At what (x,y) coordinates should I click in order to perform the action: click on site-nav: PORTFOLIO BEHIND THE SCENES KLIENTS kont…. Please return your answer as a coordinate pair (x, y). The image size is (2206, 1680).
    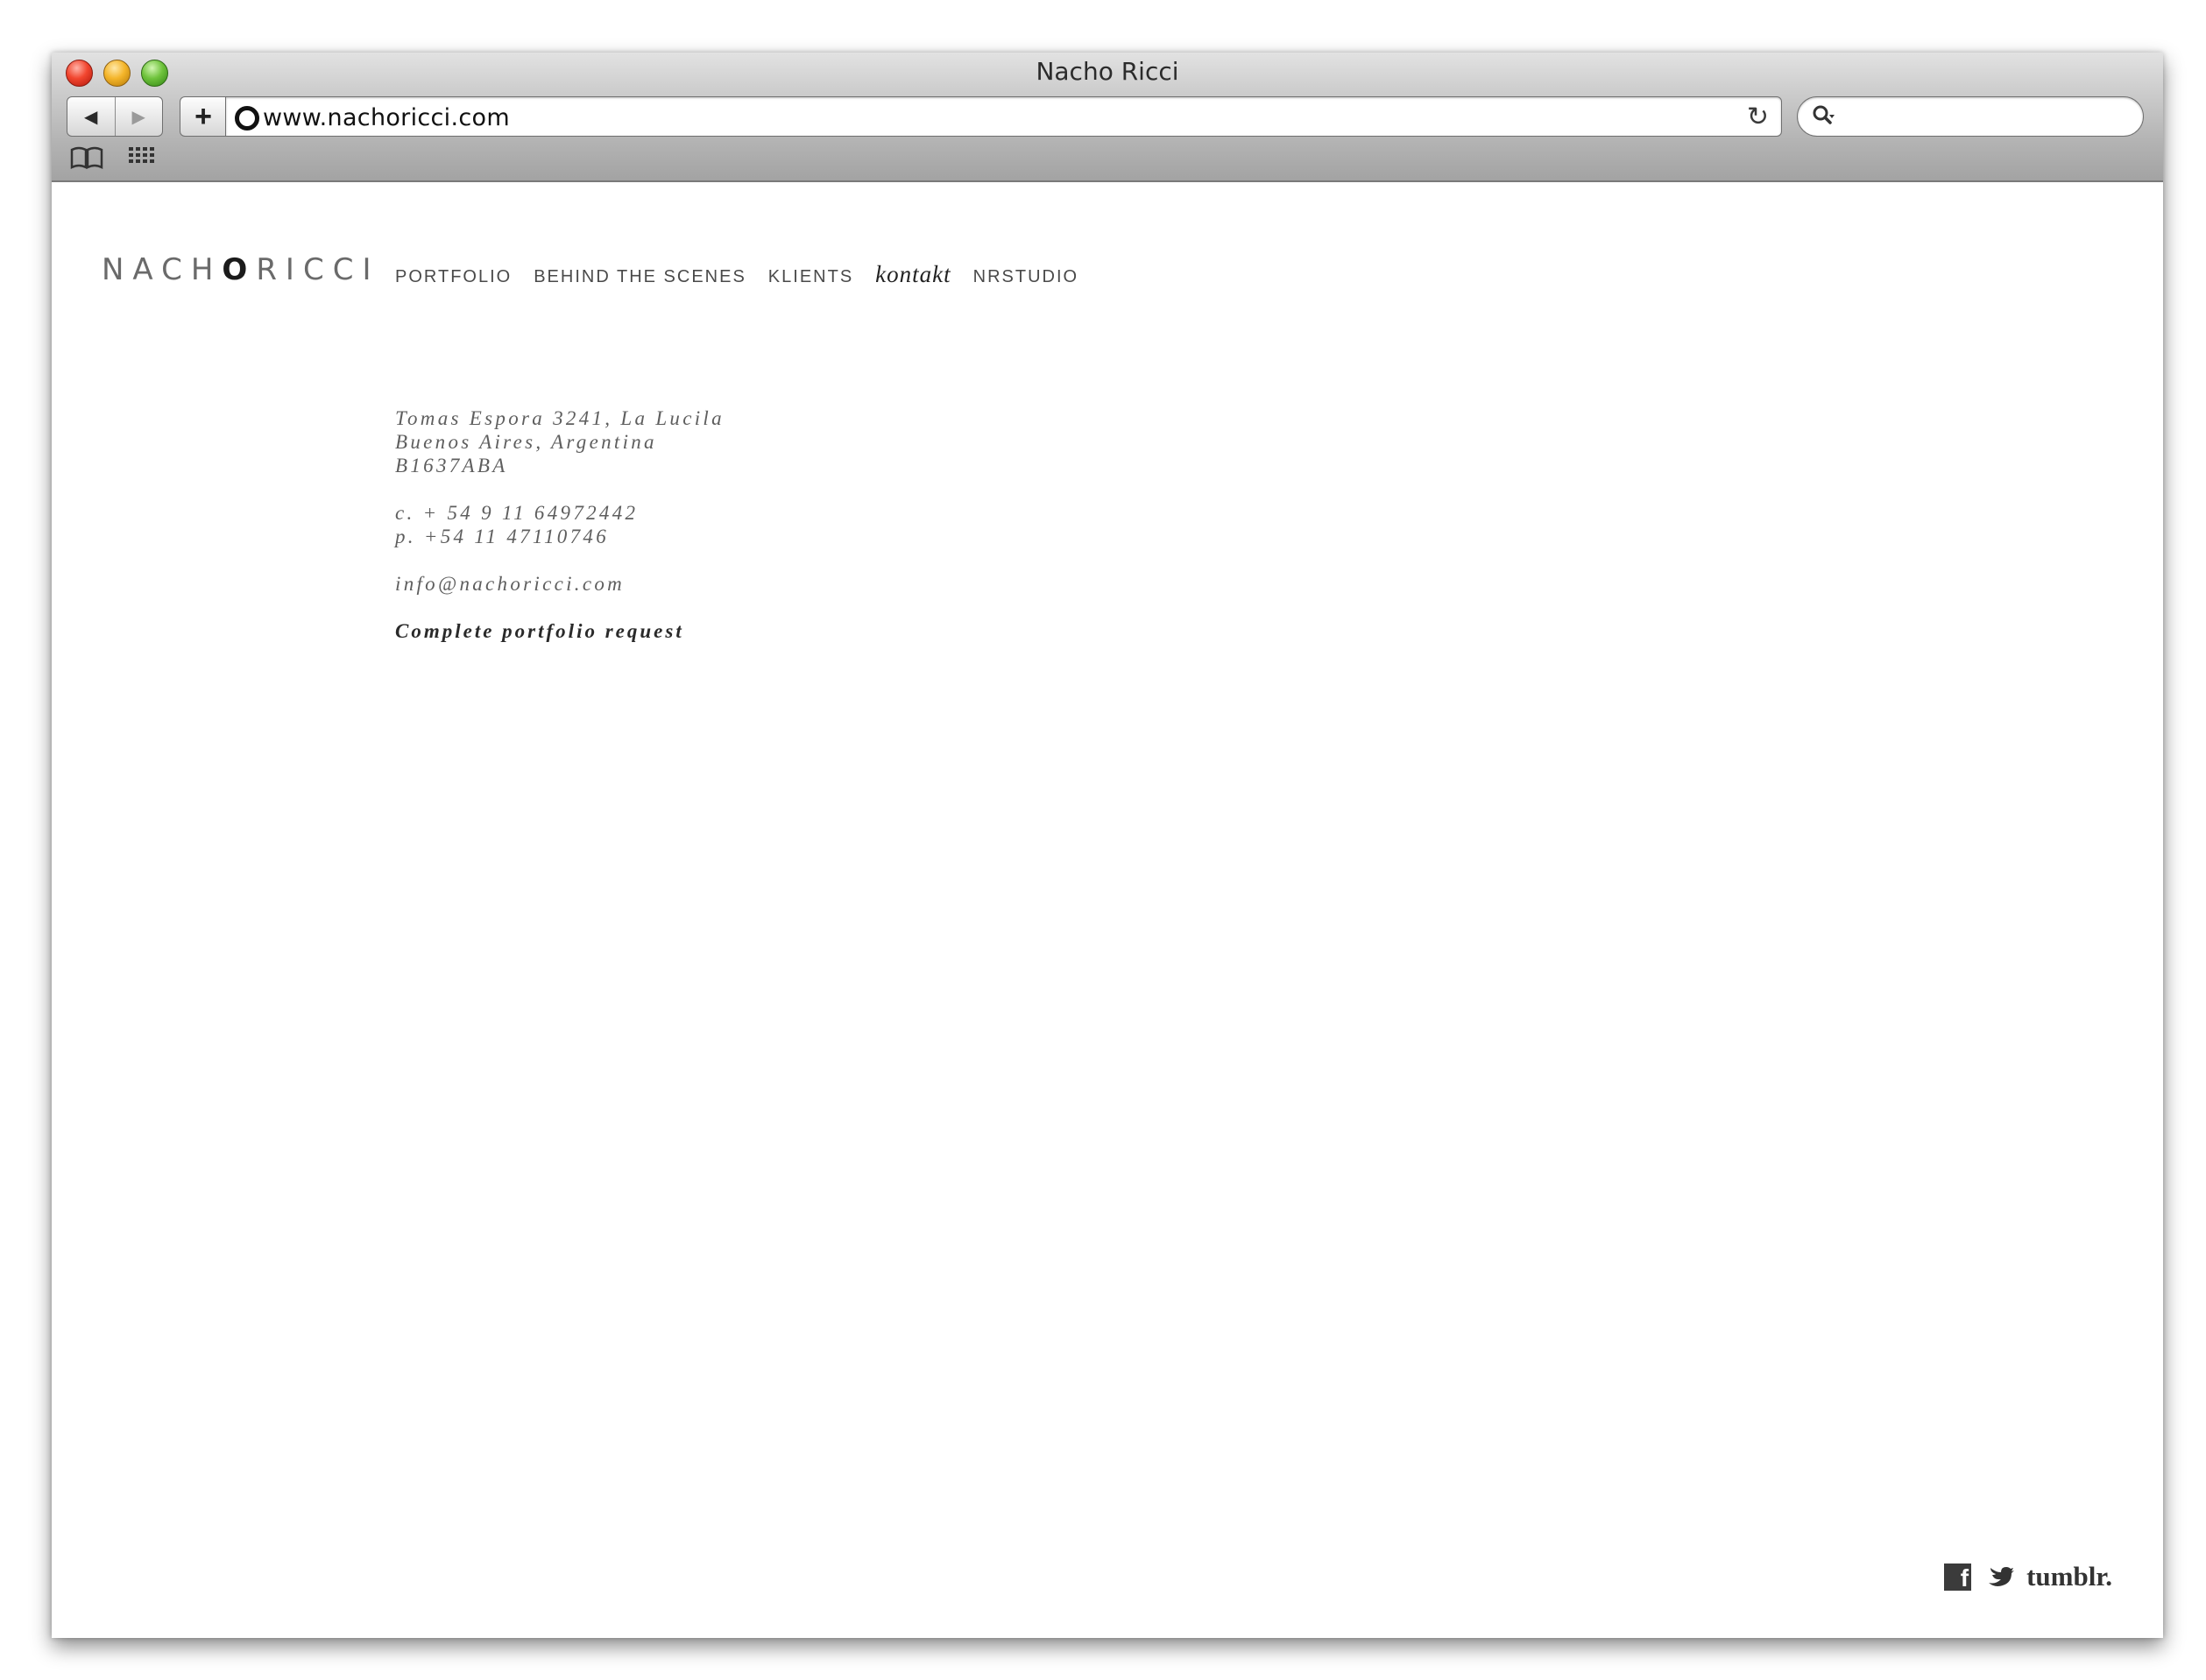
    Looking at the image, I should click on (747, 274).